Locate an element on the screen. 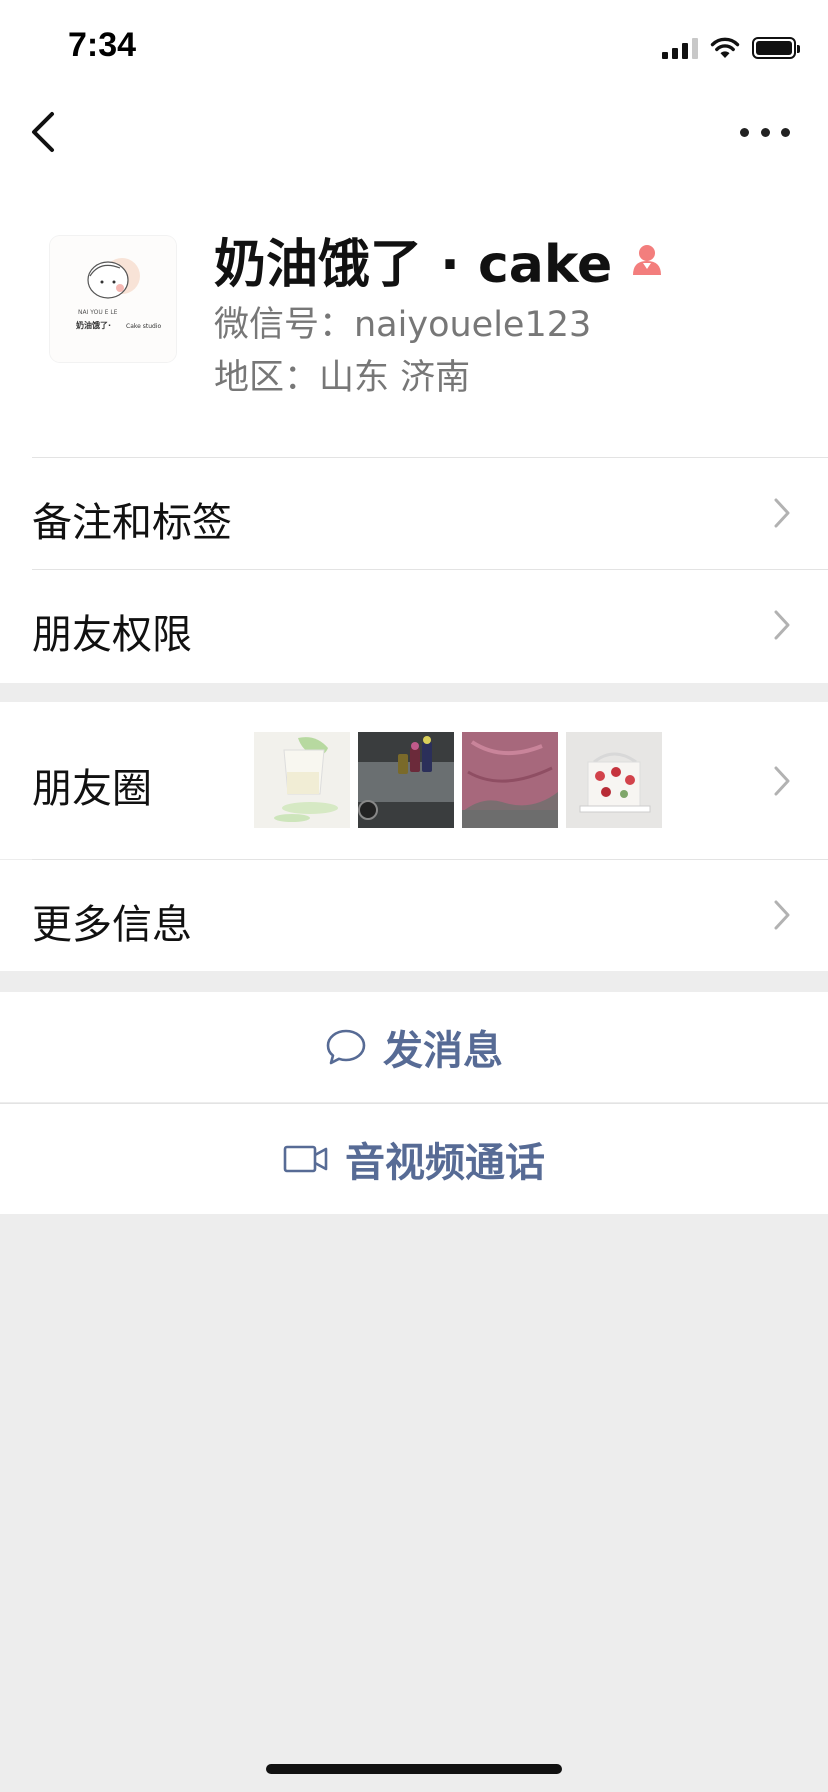 The height and width of the screenshot is (1792, 828). remark-and-tags-row: 备注和标签 is located at coordinates (414, 513).